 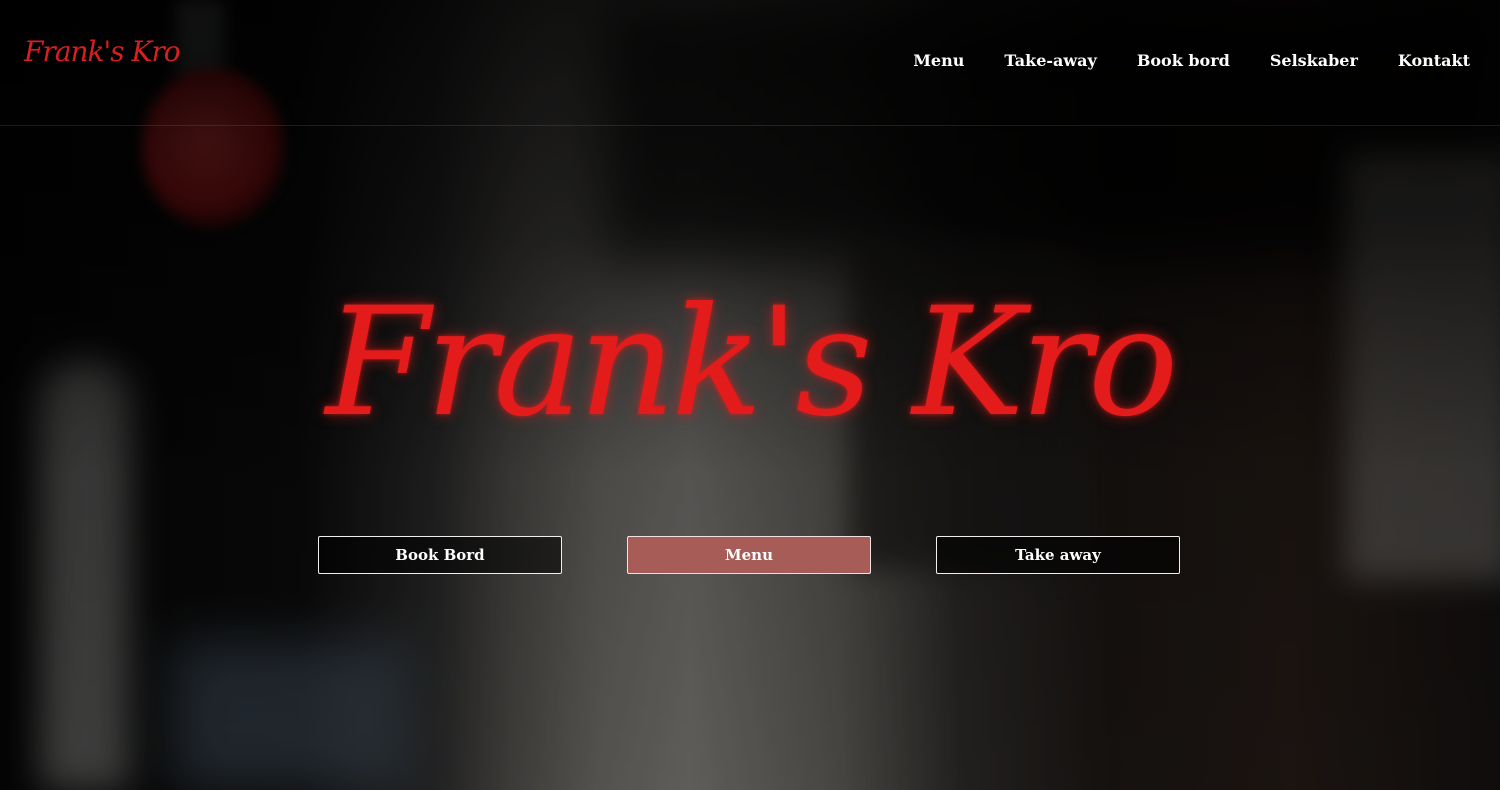 I want to click on nav-item-selskaber: Selskaber, so click(x=1314, y=61).